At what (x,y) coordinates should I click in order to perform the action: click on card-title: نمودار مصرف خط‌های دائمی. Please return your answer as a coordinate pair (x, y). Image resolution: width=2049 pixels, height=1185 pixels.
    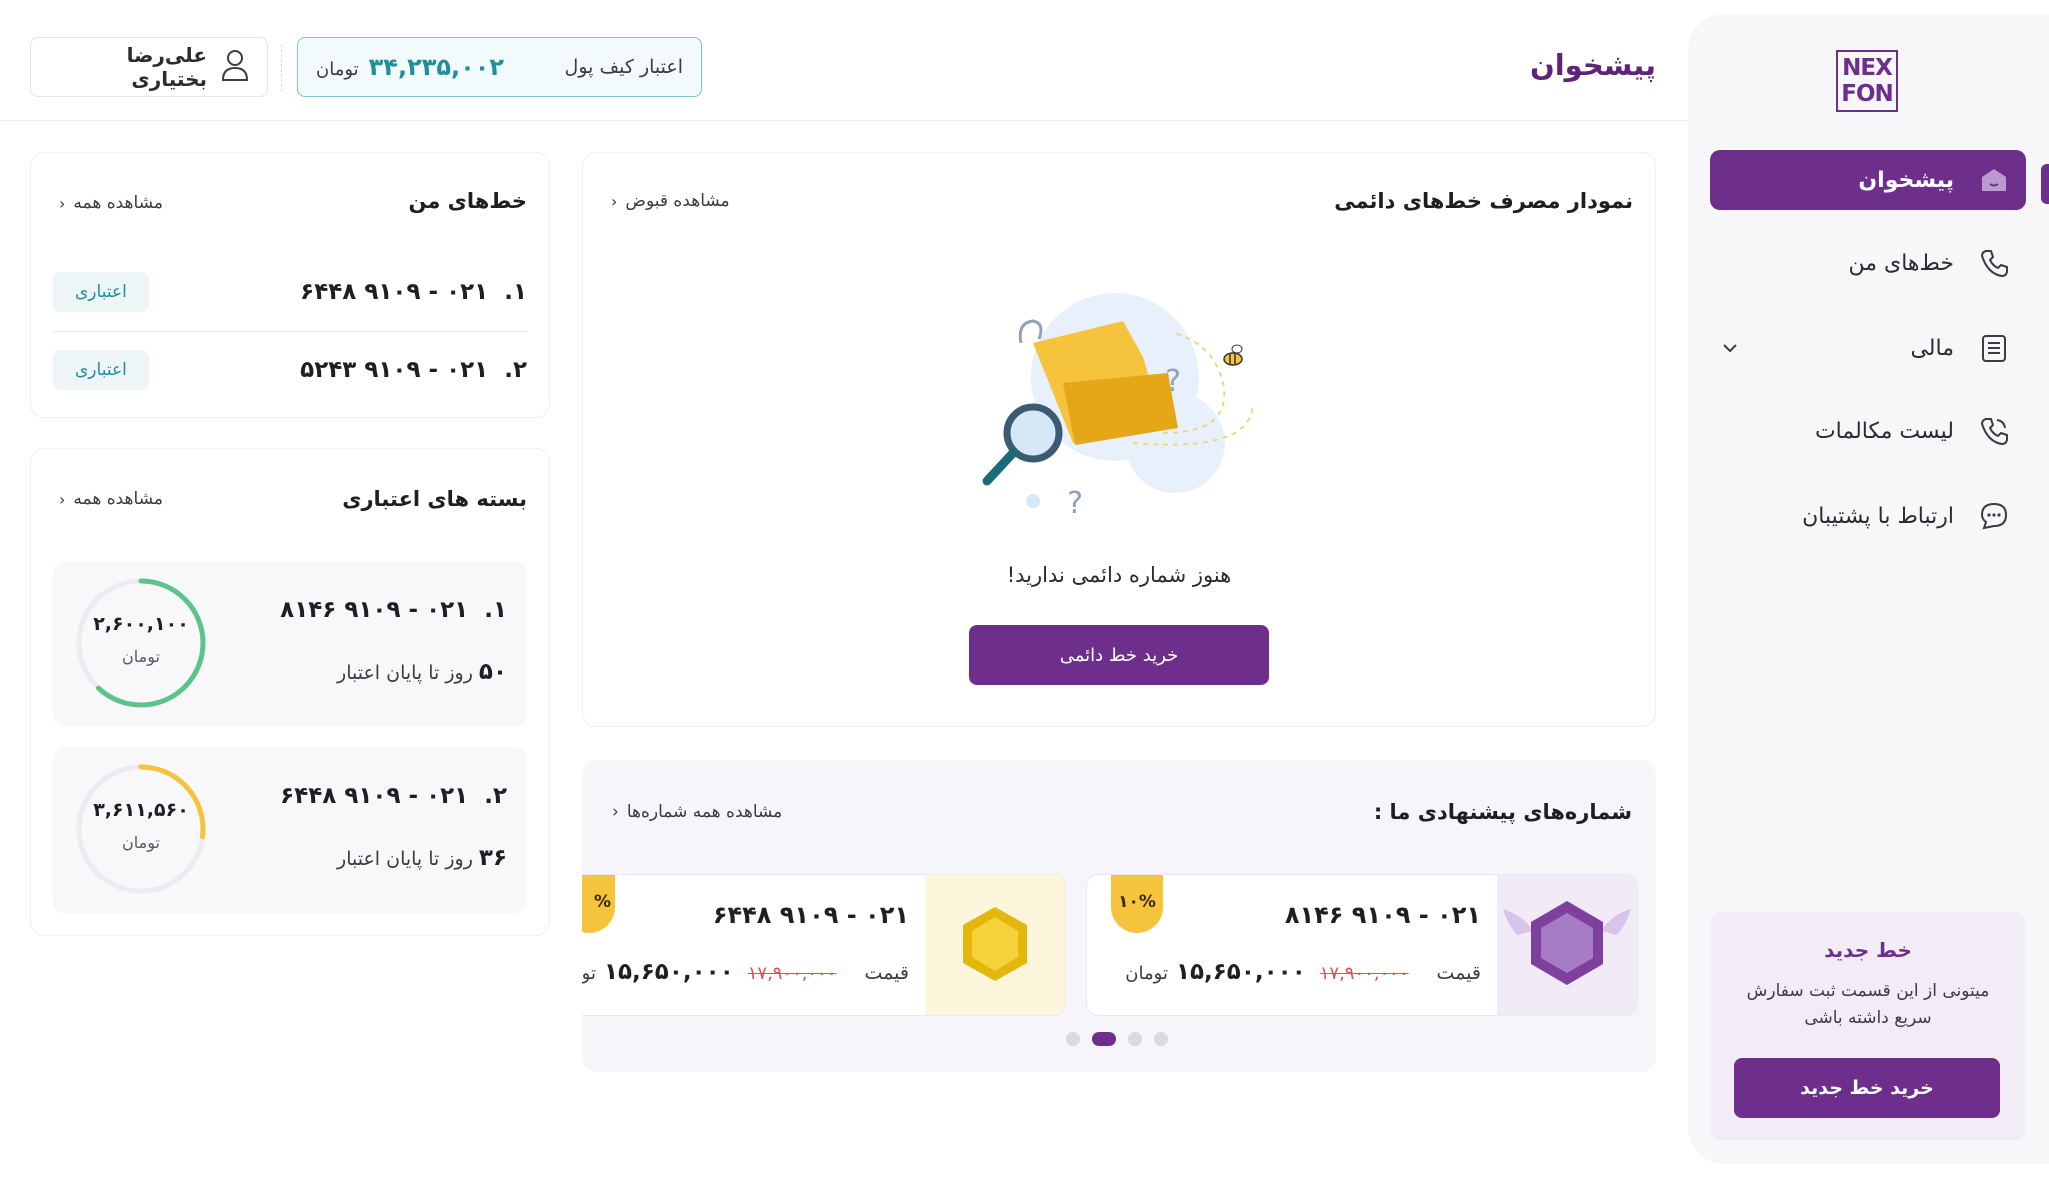
    Looking at the image, I should click on (1483, 201).